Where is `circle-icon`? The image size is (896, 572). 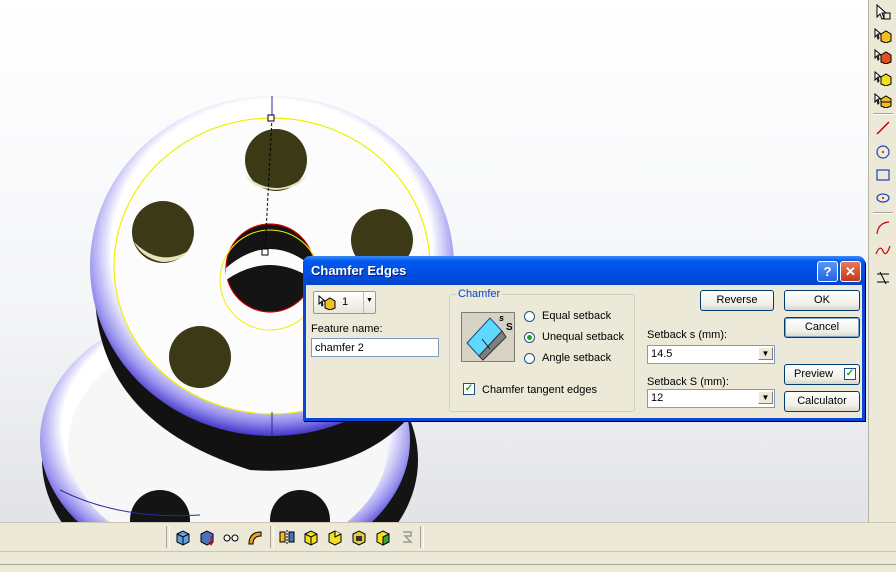
circle-icon is located at coordinates (883, 152).